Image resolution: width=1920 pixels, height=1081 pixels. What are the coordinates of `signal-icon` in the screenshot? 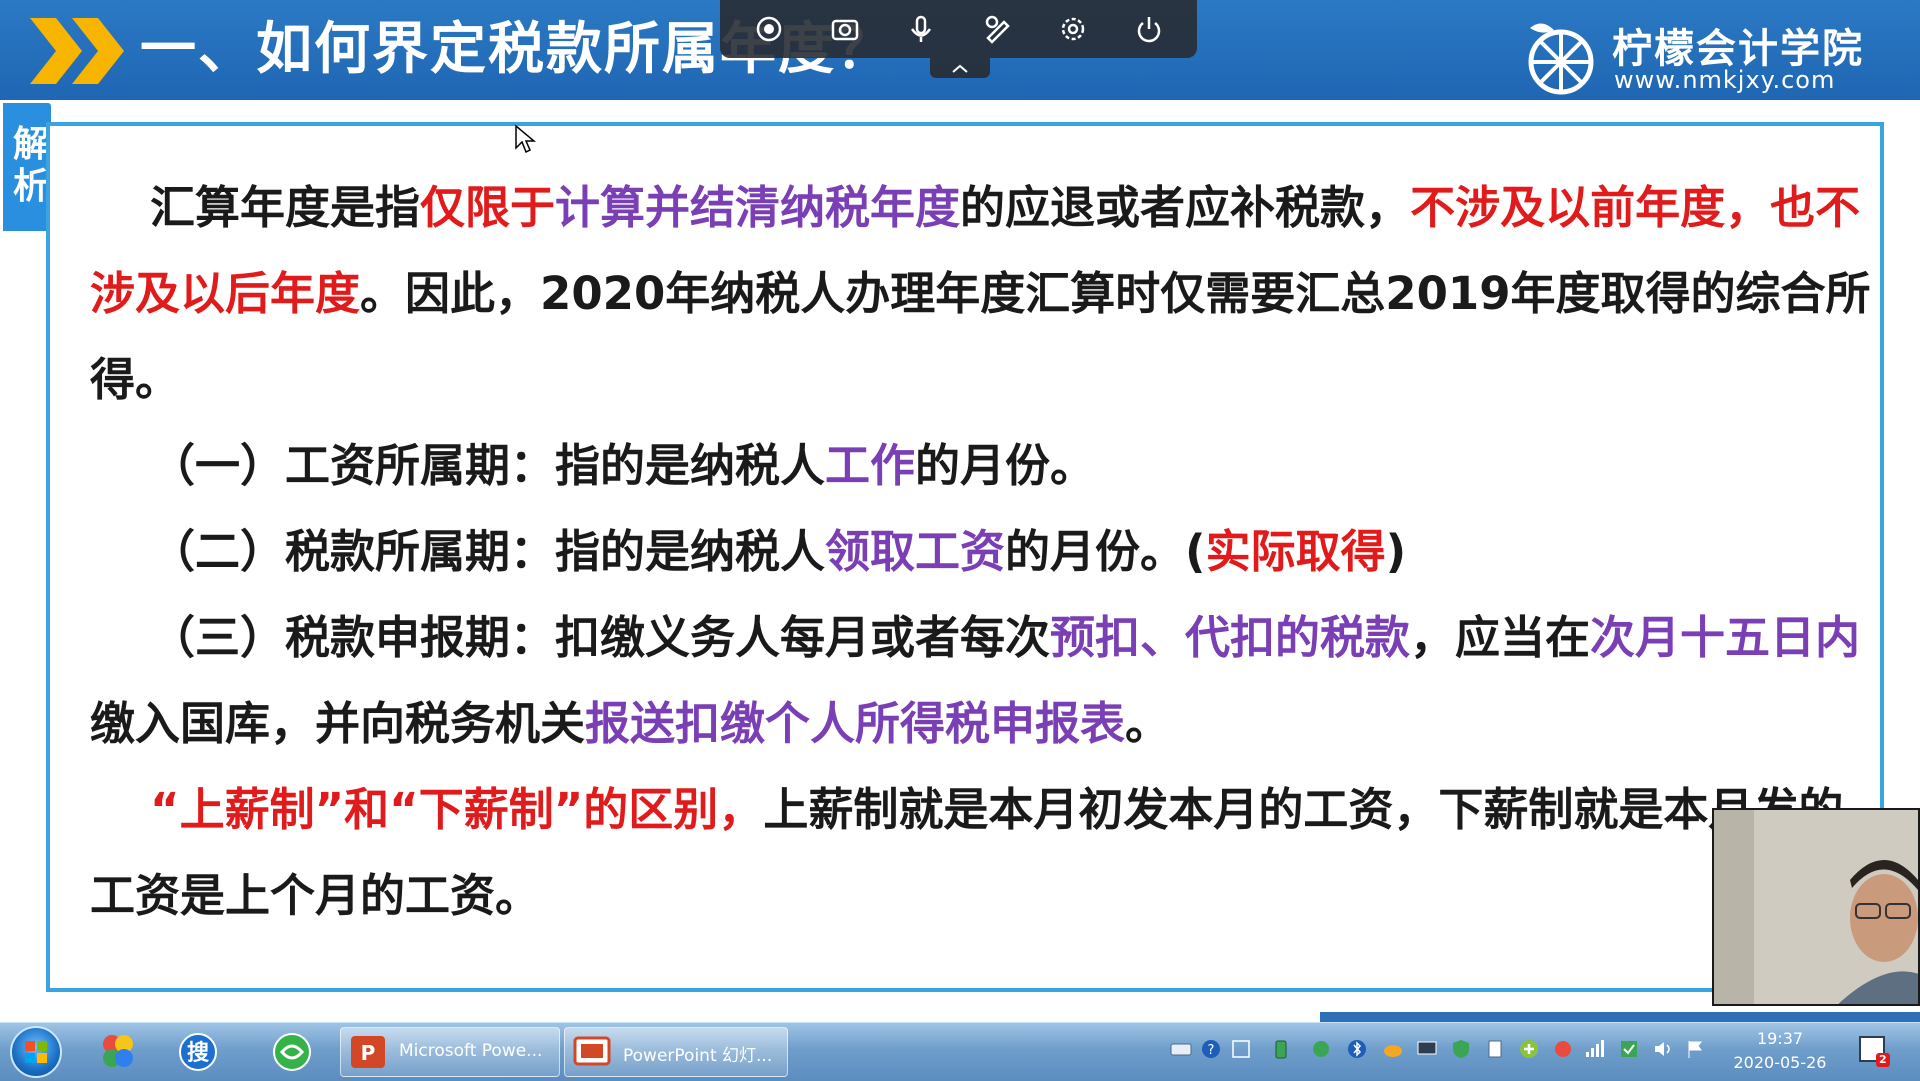 It's located at (1595, 1049).